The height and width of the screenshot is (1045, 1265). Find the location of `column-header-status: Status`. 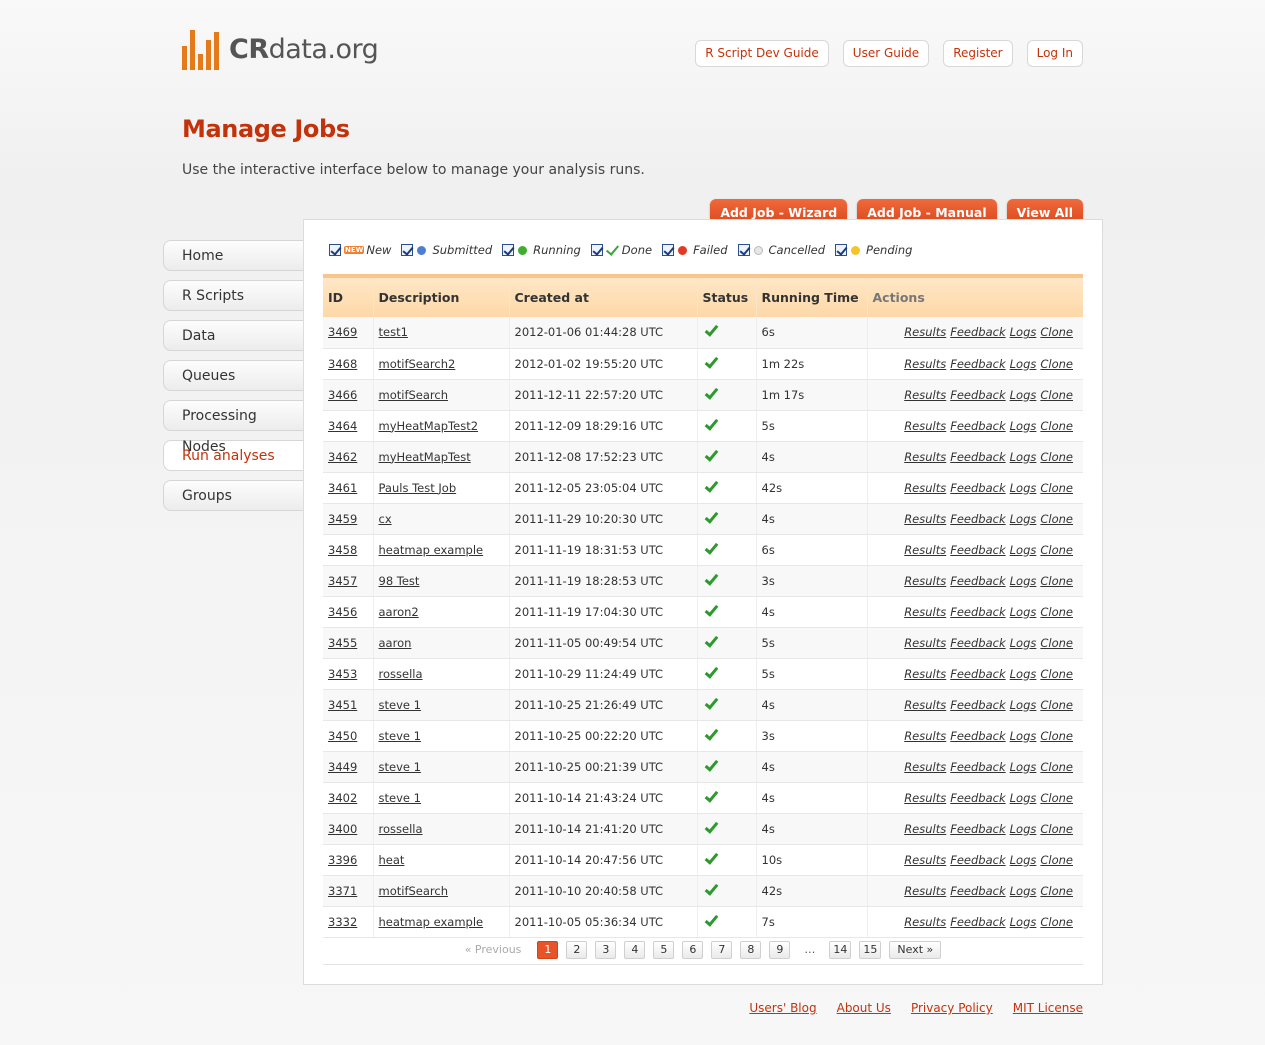

column-header-status: Status is located at coordinates (727, 295).